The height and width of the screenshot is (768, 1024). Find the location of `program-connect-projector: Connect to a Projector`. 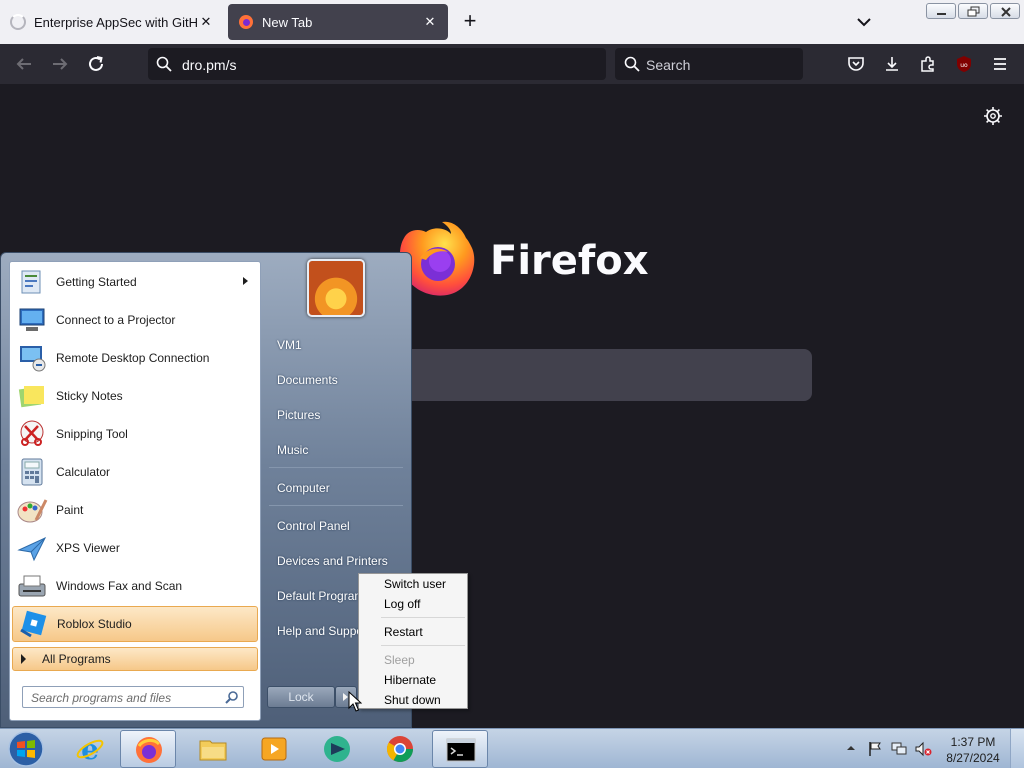

program-connect-projector: Connect to a Projector is located at coordinates (135, 320).